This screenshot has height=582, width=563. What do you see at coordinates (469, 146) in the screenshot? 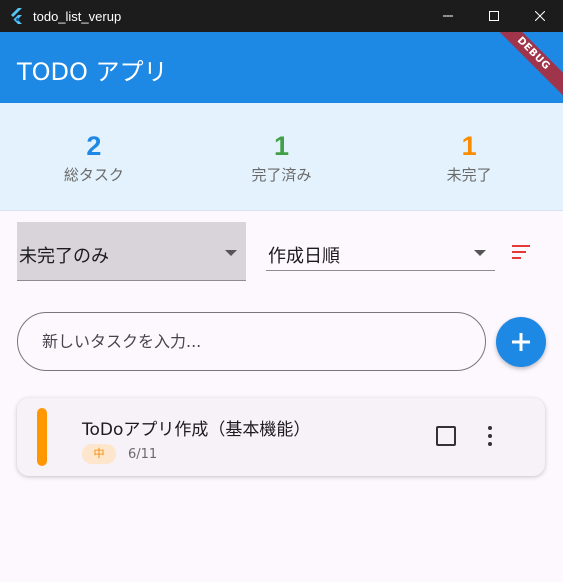
I see `stat-incomplete-value: 1` at bounding box center [469, 146].